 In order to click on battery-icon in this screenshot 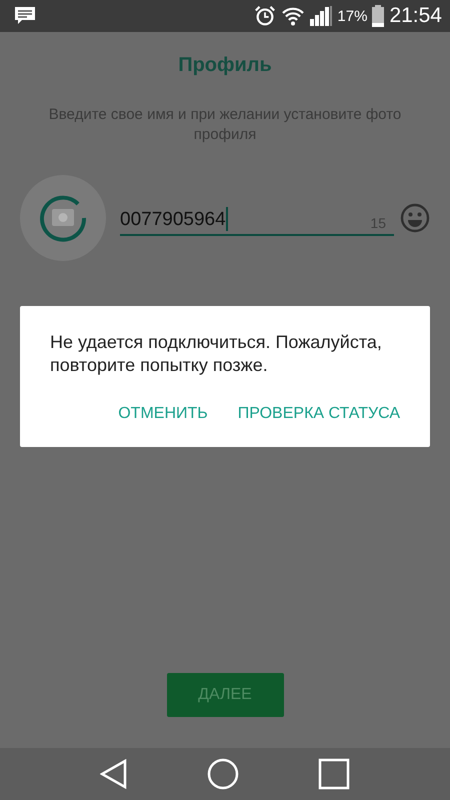, I will do `click(378, 16)`.